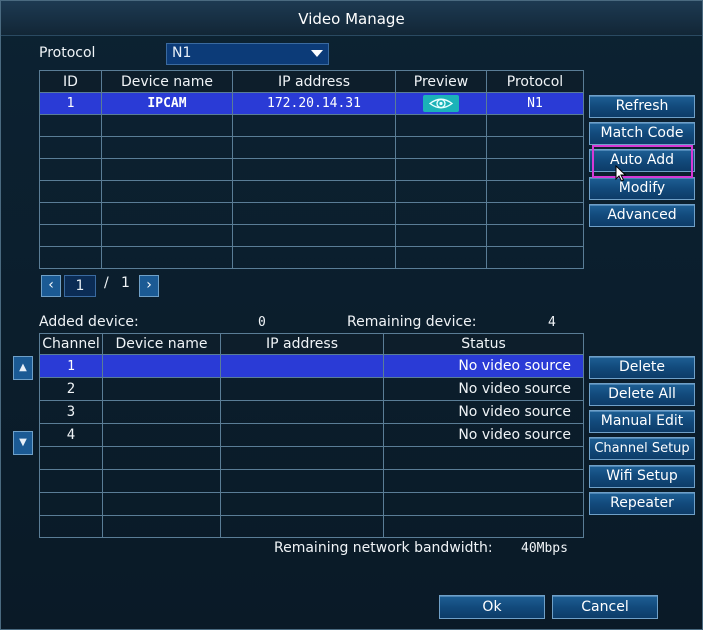  What do you see at coordinates (149, 286) in the screenshot?
I see `chevron-right-icon: ›` at bounding box center [149, 286].